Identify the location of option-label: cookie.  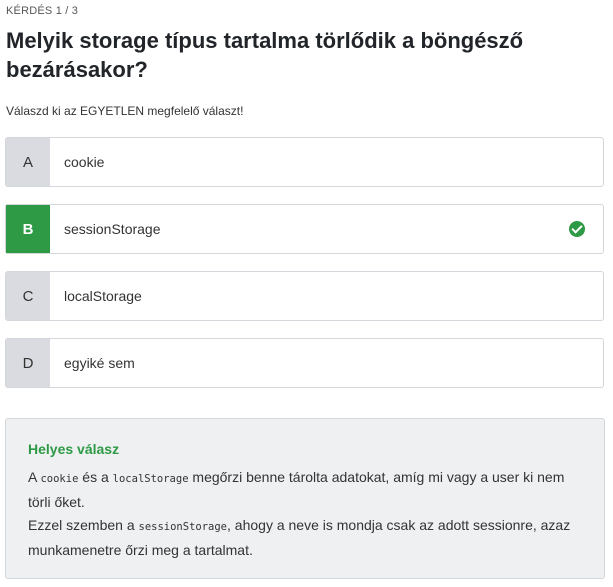
(84, 162).